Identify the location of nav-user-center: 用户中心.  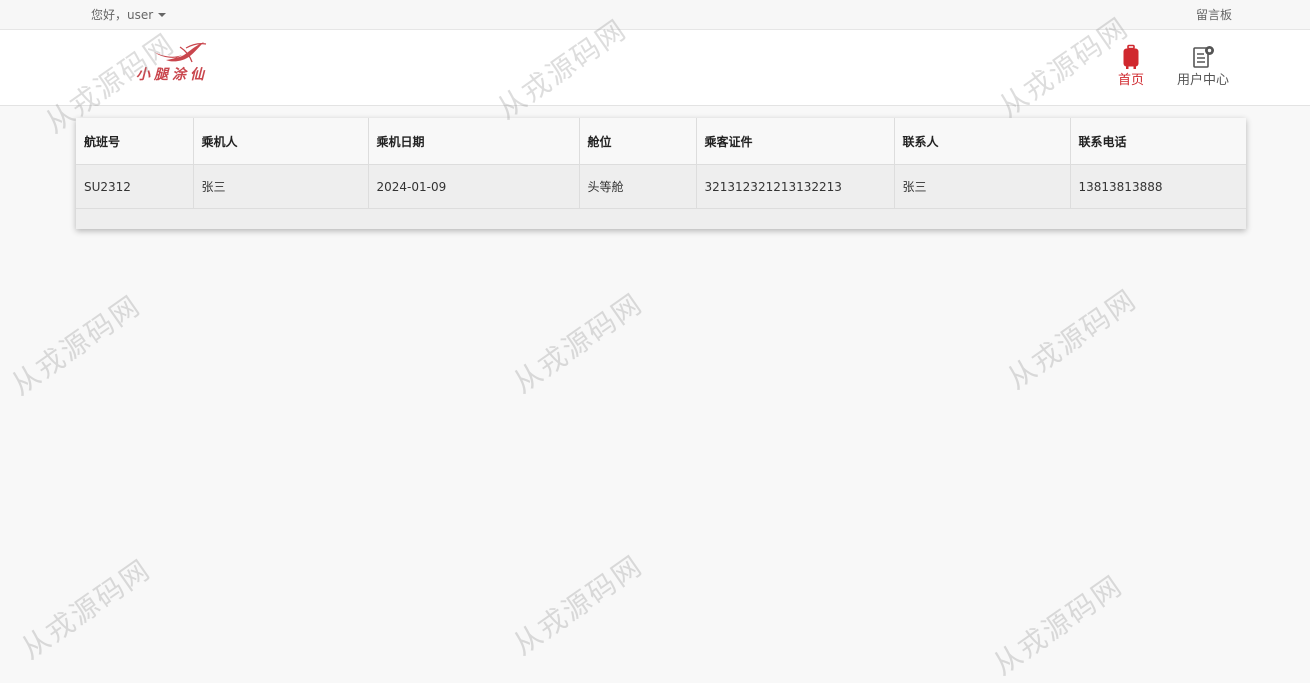
(1203, 66).